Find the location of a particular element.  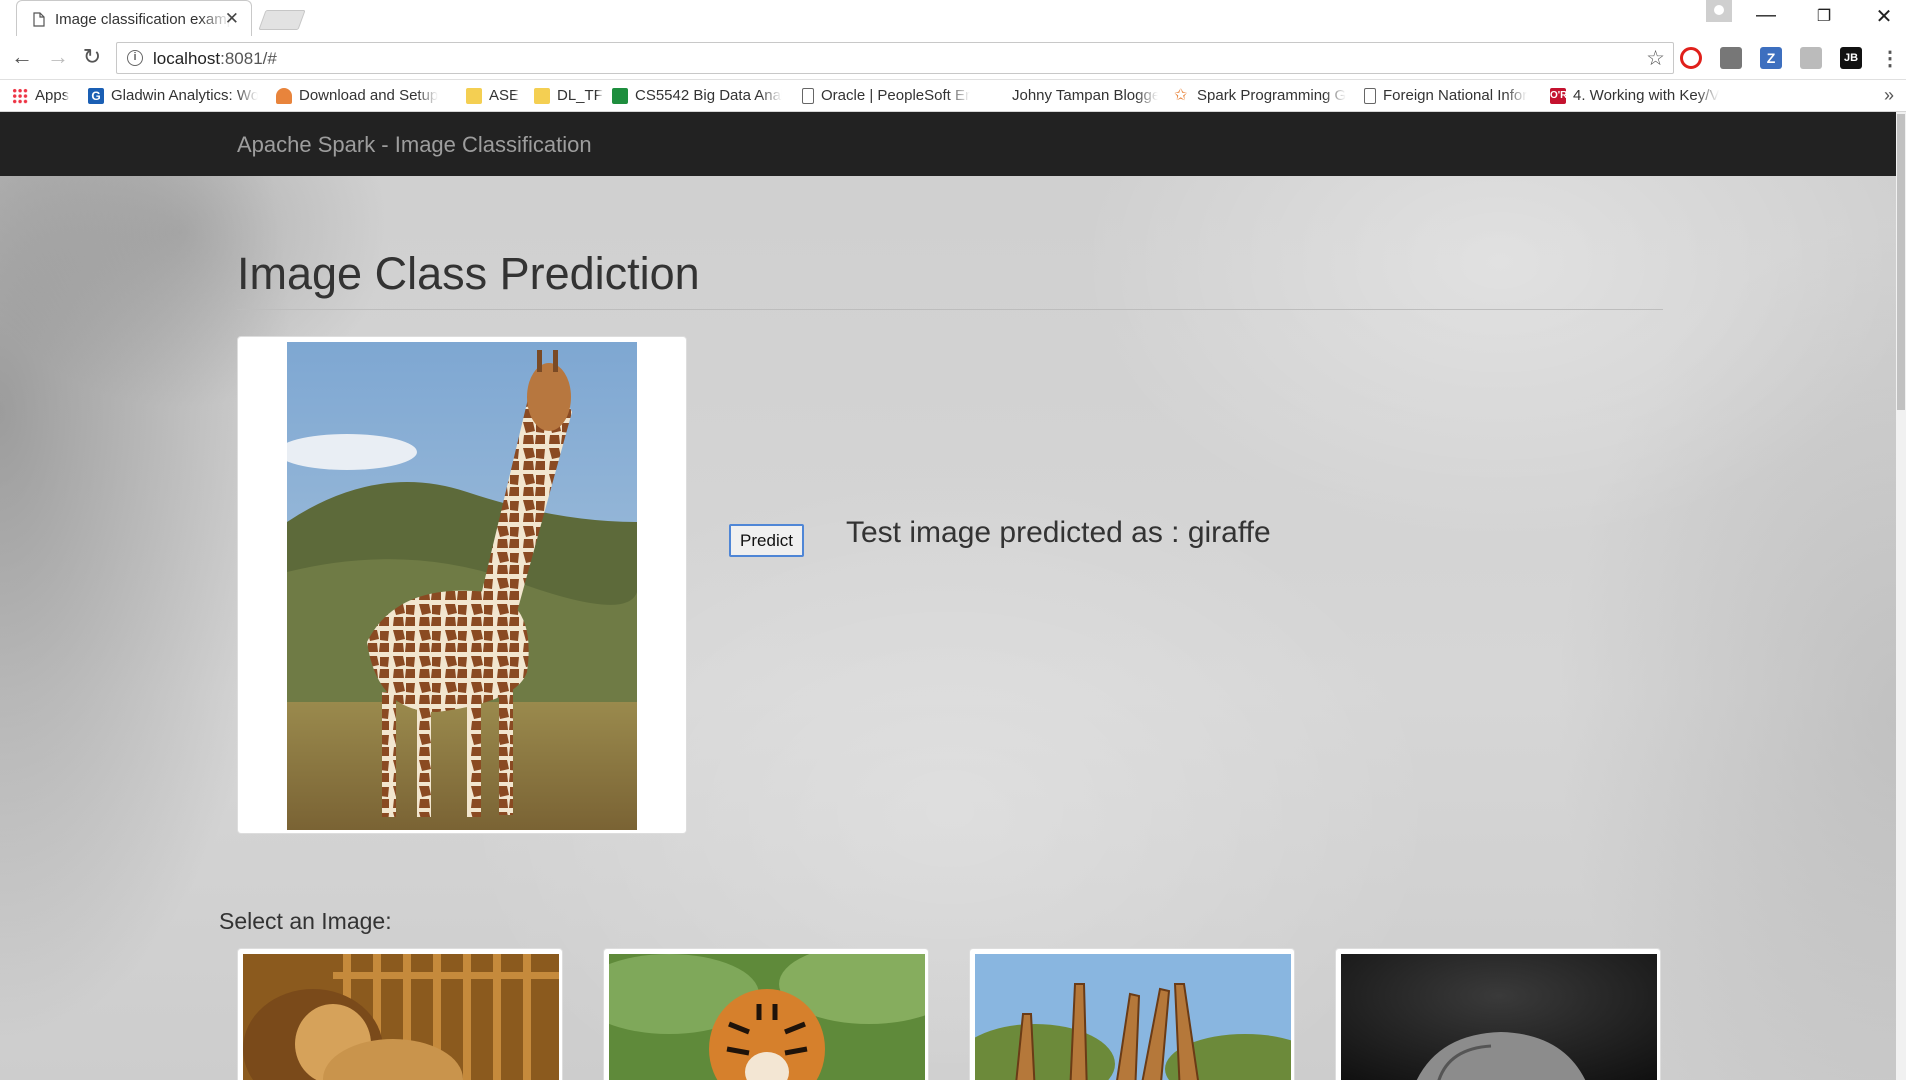

bookmark-dl-tf: DL_TF is located at coordinates (568, 95).